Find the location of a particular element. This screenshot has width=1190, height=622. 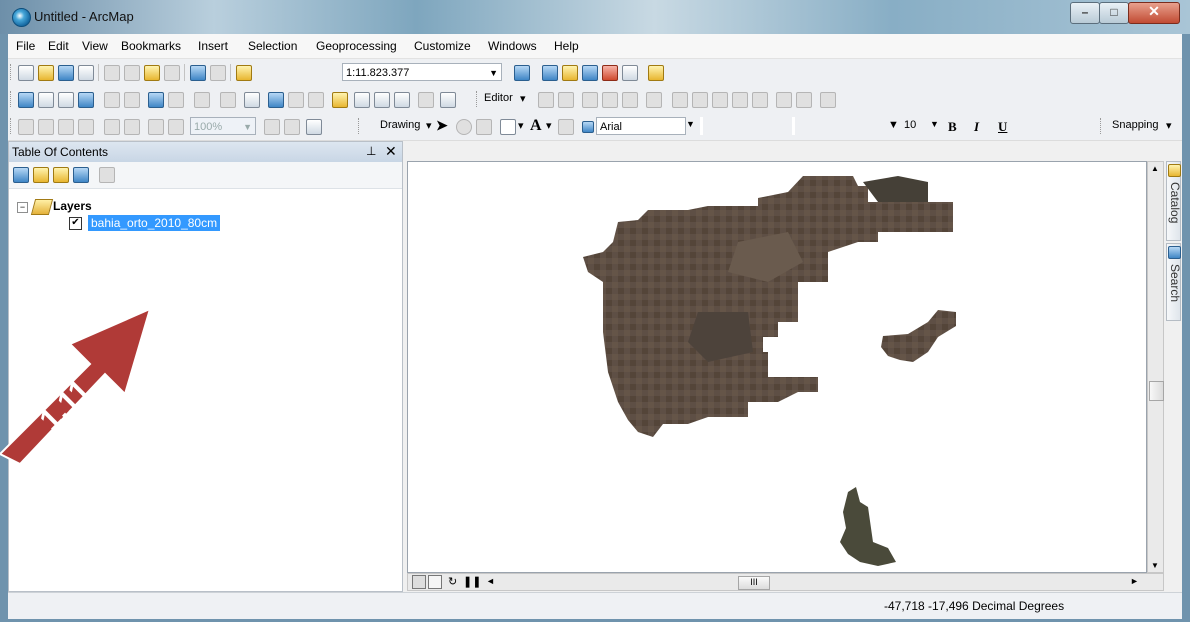

copy-icon is located at coordinates (132, 73).